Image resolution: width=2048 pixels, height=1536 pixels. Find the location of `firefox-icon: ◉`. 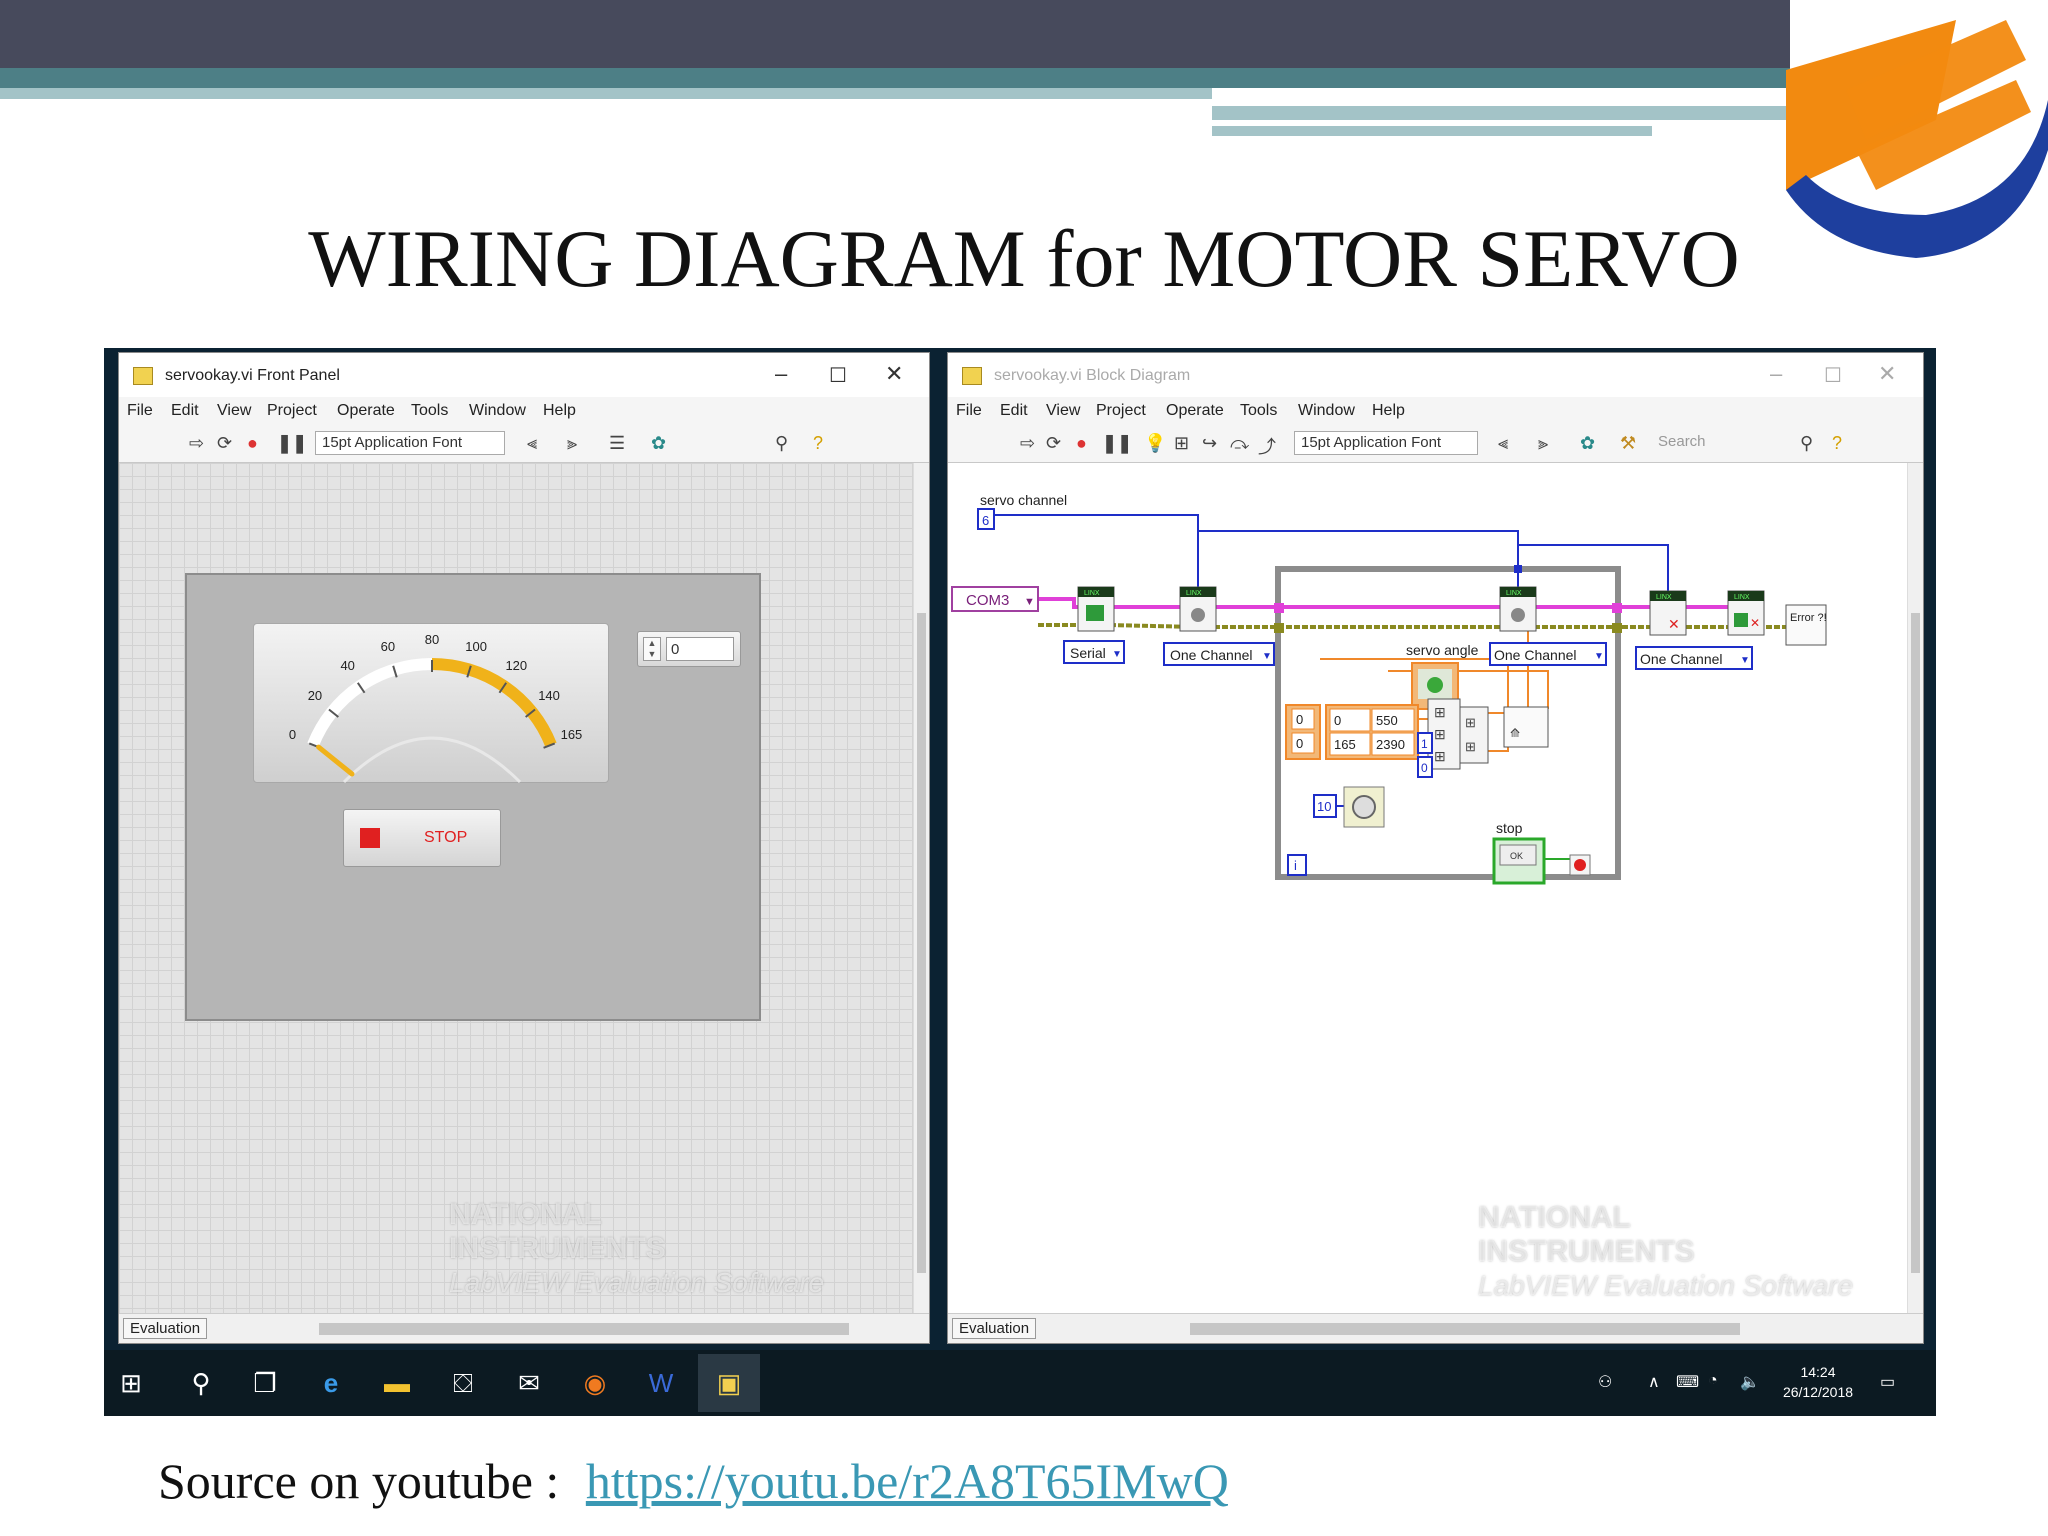

firefox-icon: ◉ is located at coordinates (595, 1383).